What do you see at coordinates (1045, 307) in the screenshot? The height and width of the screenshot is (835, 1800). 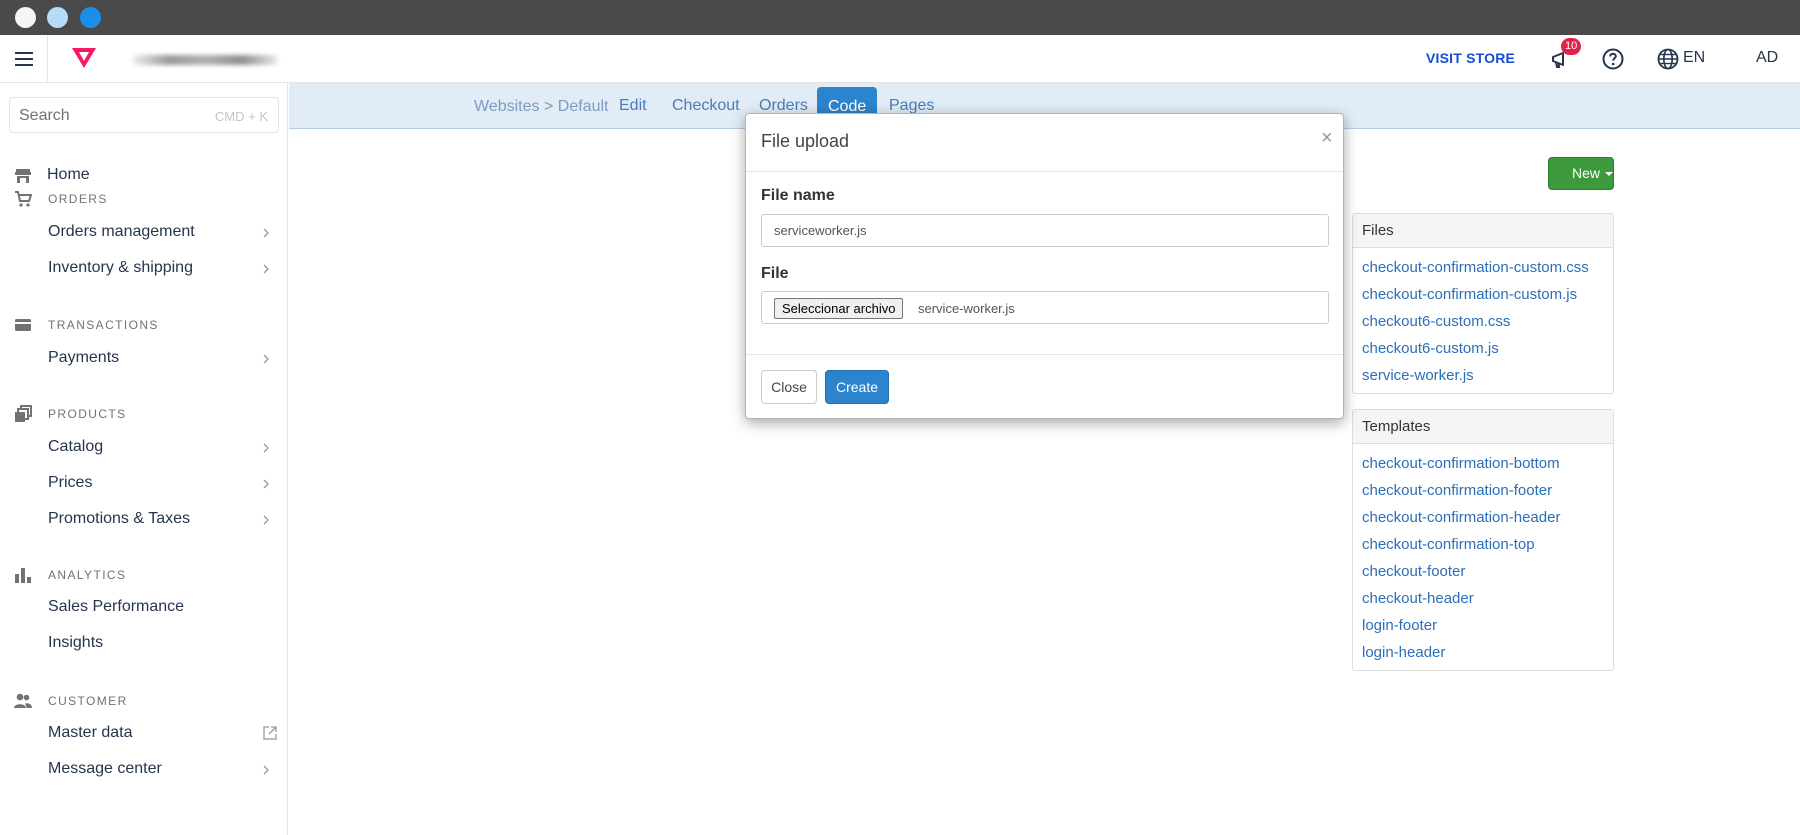 I see `file-picker: Seleccionar archivo service-worker.js` at bounding box center [1045, 307].